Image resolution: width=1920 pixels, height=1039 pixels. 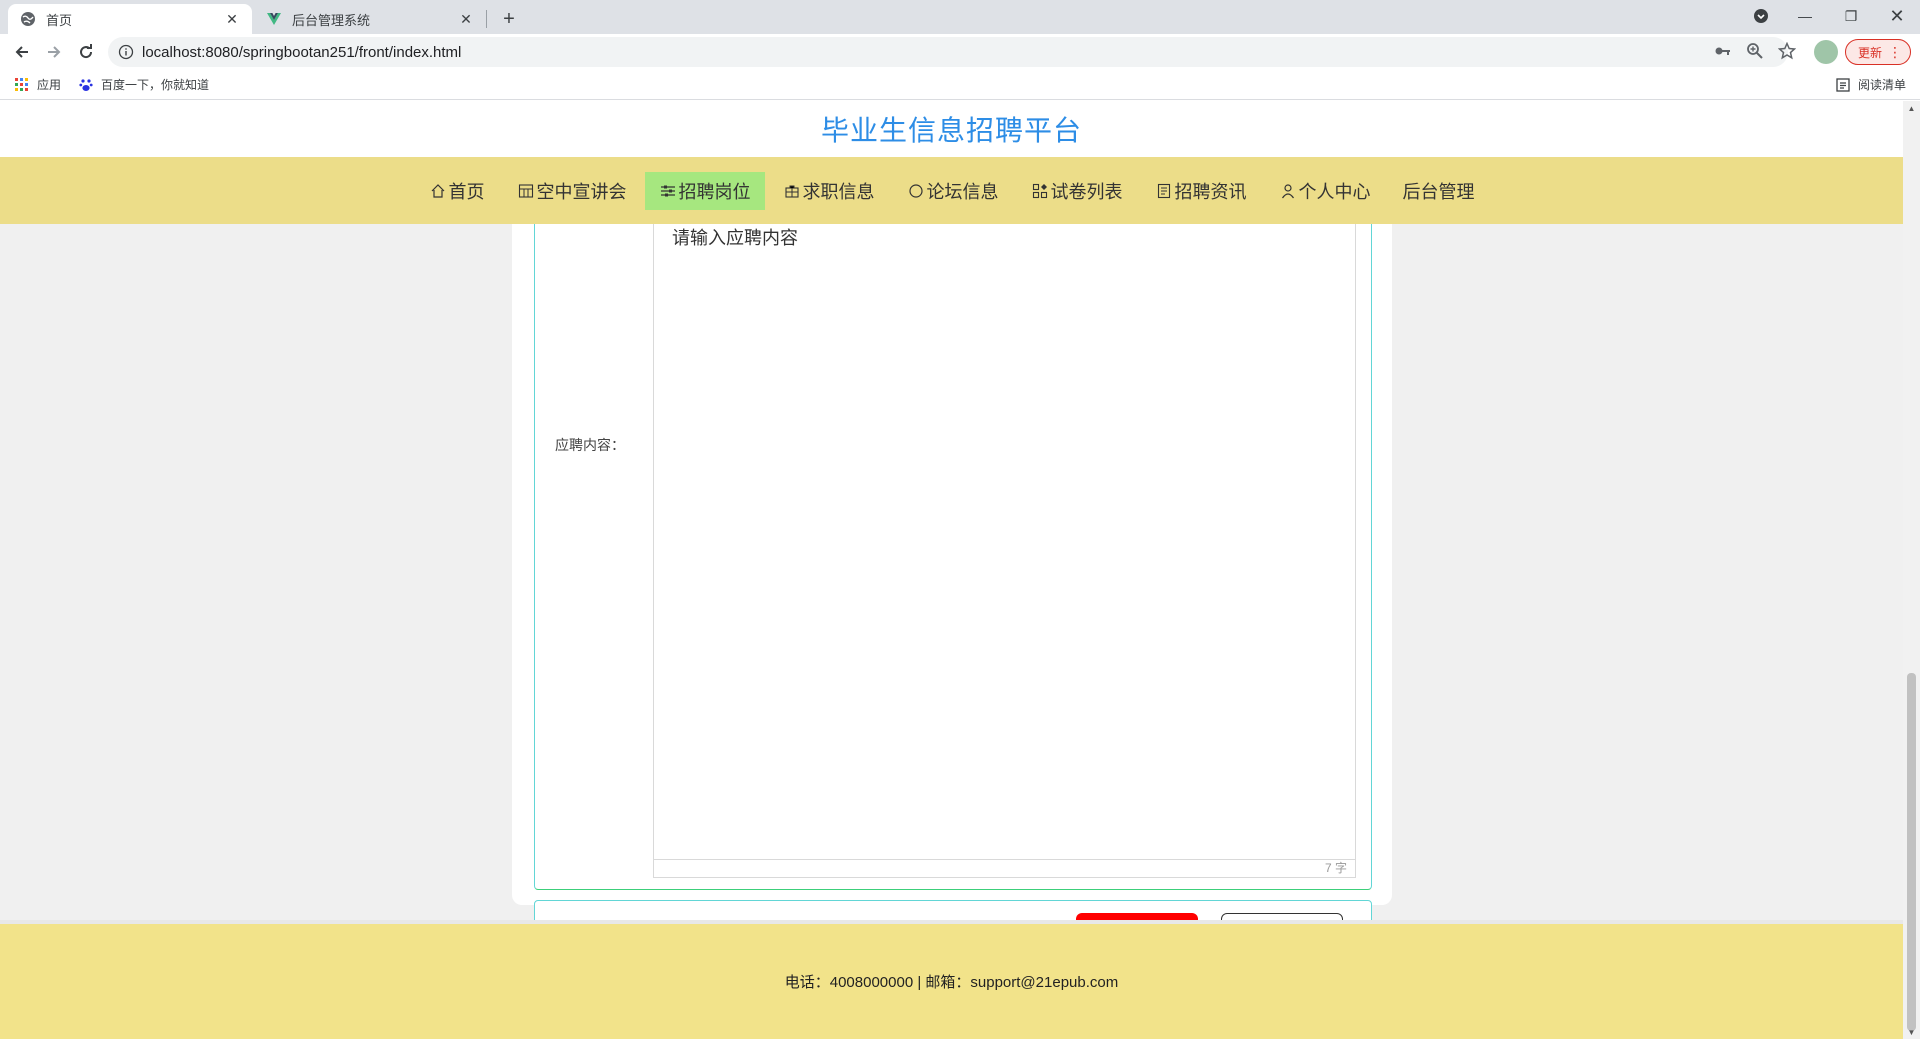 I want to click on nav-label: 论坛信息, so click(x=962, y=191).